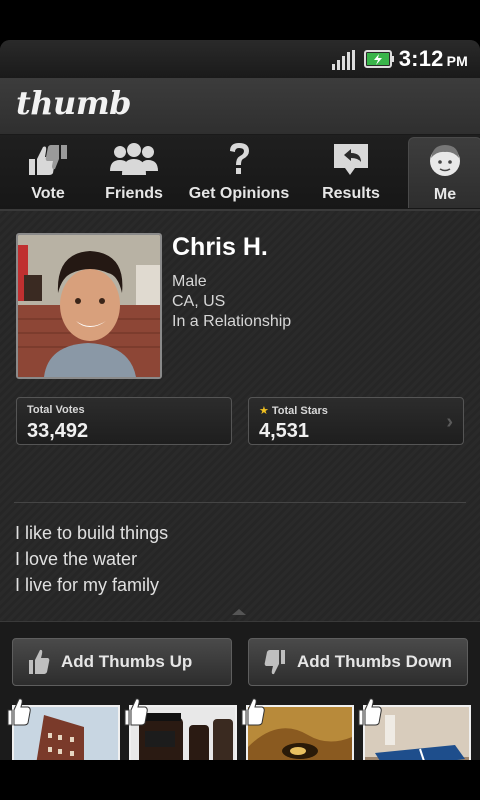 The image size is (480, 800). I want to click on profile-photo, so click(89, 306).